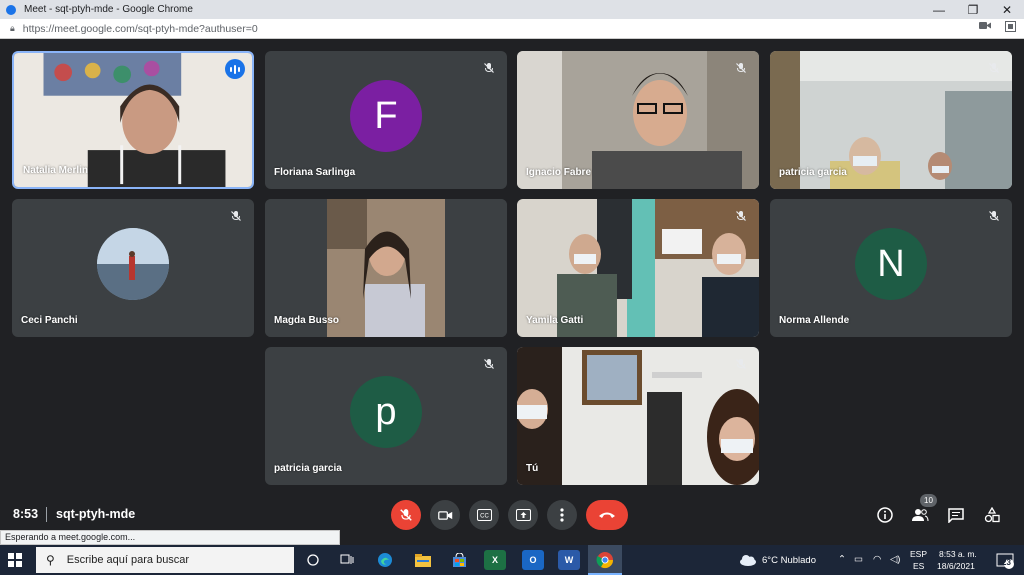  What do you see at coordinates (12, 28) in the screenshot?
I see `lock-icon: 🔒︎` at bounding box center [12, 28].